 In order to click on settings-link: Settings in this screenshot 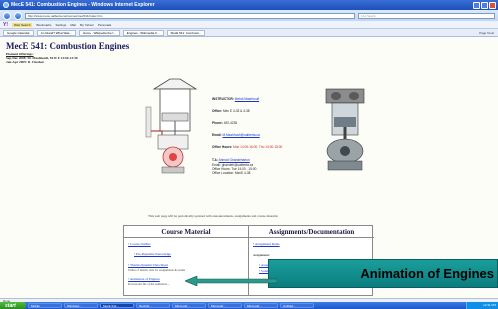, I will do `click(60, 25)`.